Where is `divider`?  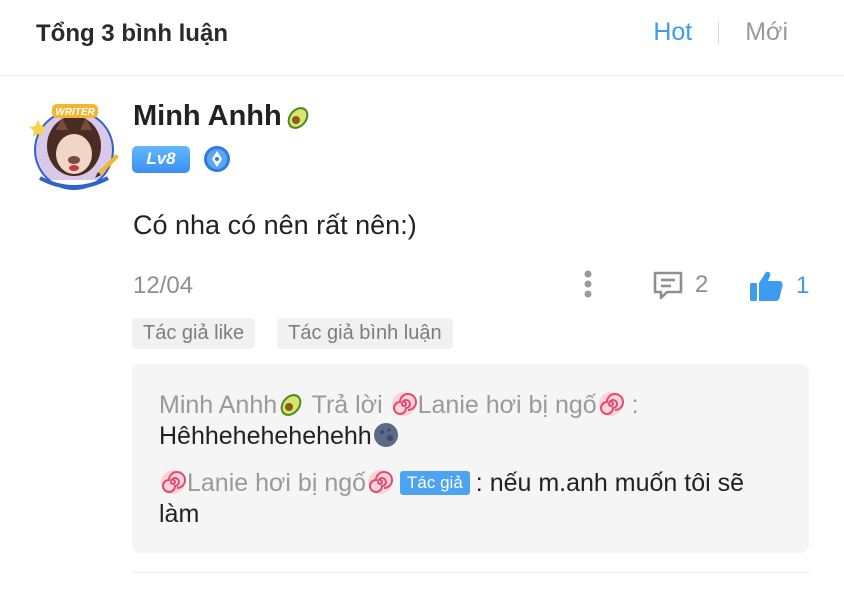
divider is located at coordinates (471, 572).